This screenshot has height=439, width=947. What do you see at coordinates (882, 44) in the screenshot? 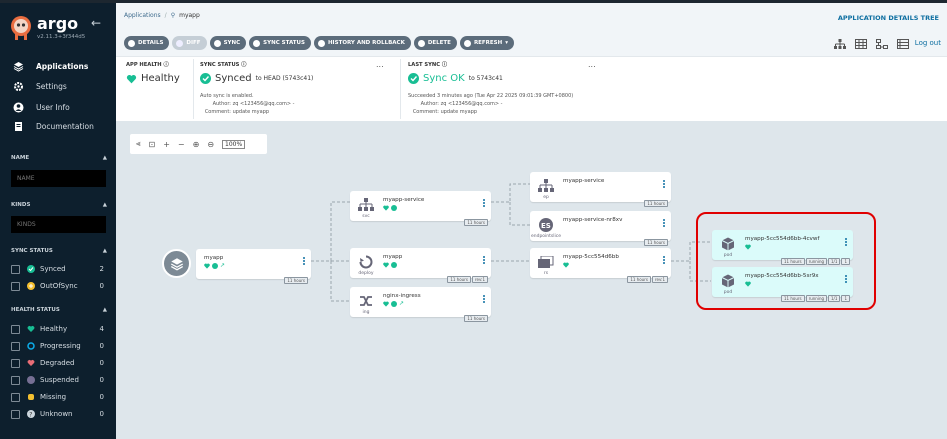
I see `network-view-icon` at bounding box center [882, 44].